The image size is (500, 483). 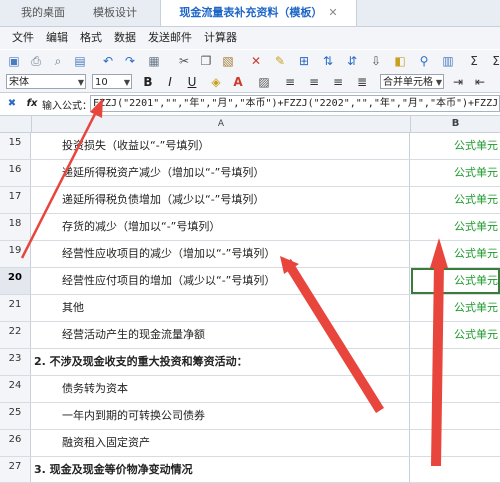 I want to click on table-row: 25 一年内到期的可转换公司债券, so click(x=250, y=416).